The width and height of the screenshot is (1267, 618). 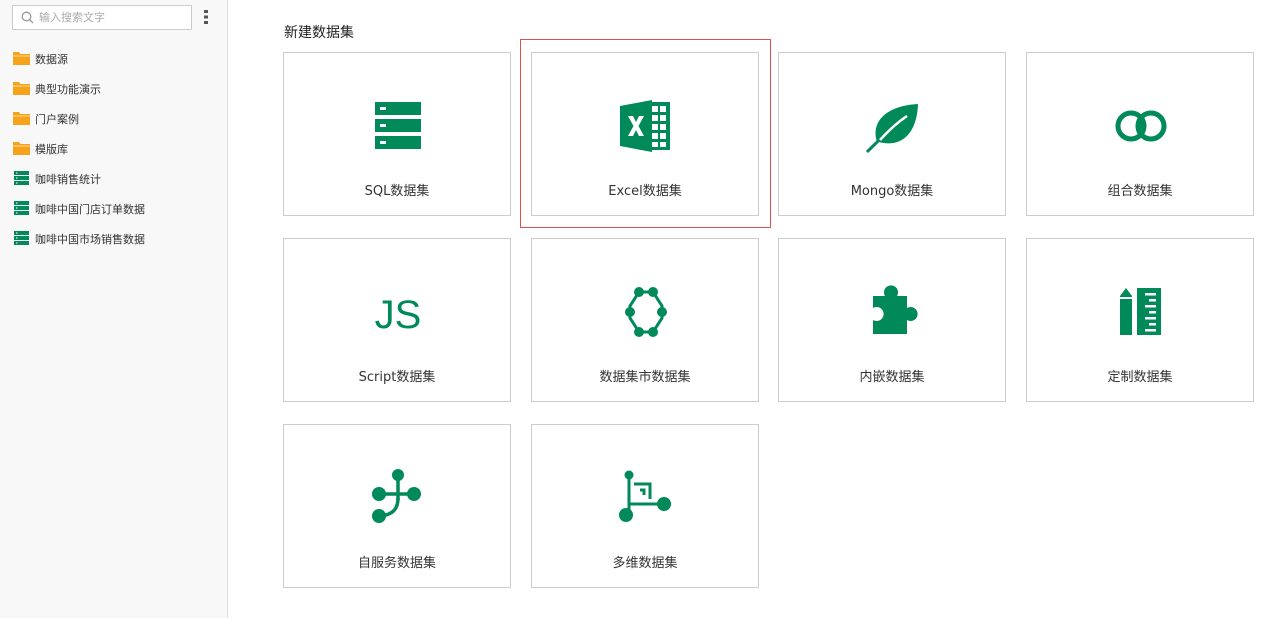 What do you see at coordinates (645, 377) in the screenshot?
I see `card-label: 数据集市数据集` at bounding box center [645, 377].